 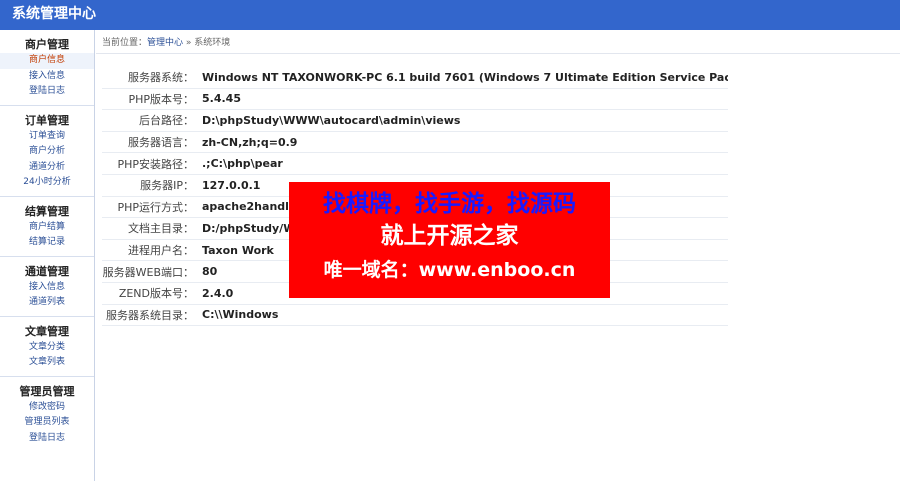 I want to click on table-row: PHP安装路径： .;C:\php\pear, so click(x=415, y=163).